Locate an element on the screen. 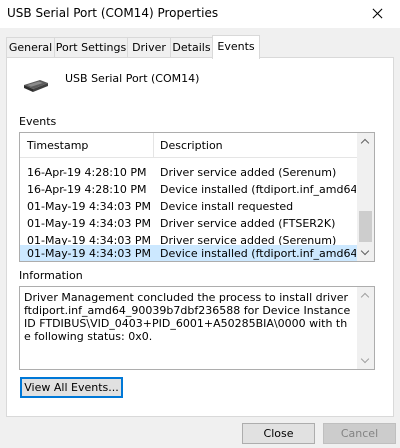  tab-details: Details is located at coordinates (191, 47).